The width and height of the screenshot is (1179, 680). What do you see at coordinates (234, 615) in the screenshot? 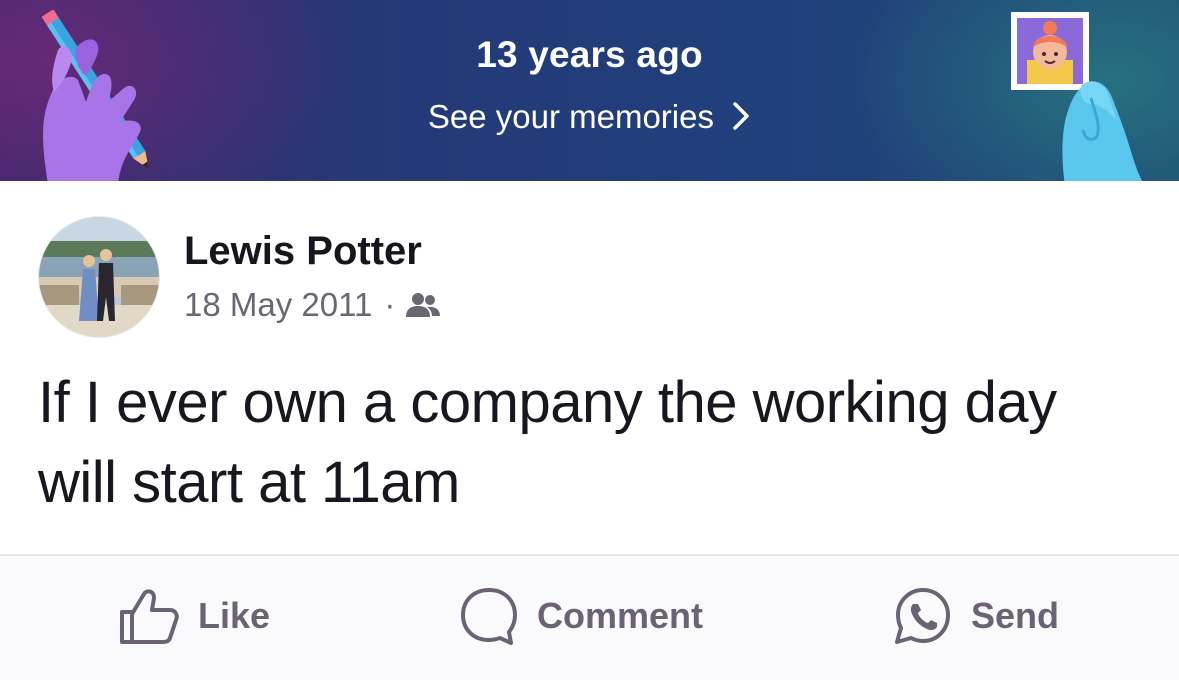
I see `like-label: Like` at bounding box center [234, 615].